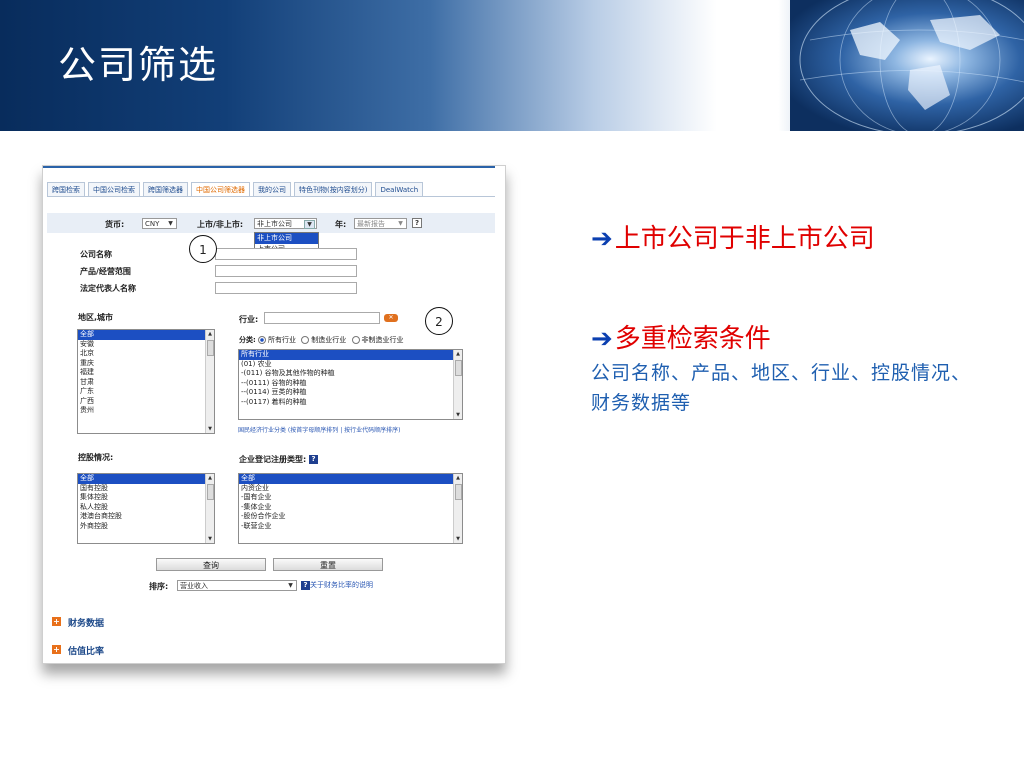 The width and height of the screenshot is (1024, 768). I want to click on tab-cross-border-screener: 跨国筛选器, so click(165, 189).